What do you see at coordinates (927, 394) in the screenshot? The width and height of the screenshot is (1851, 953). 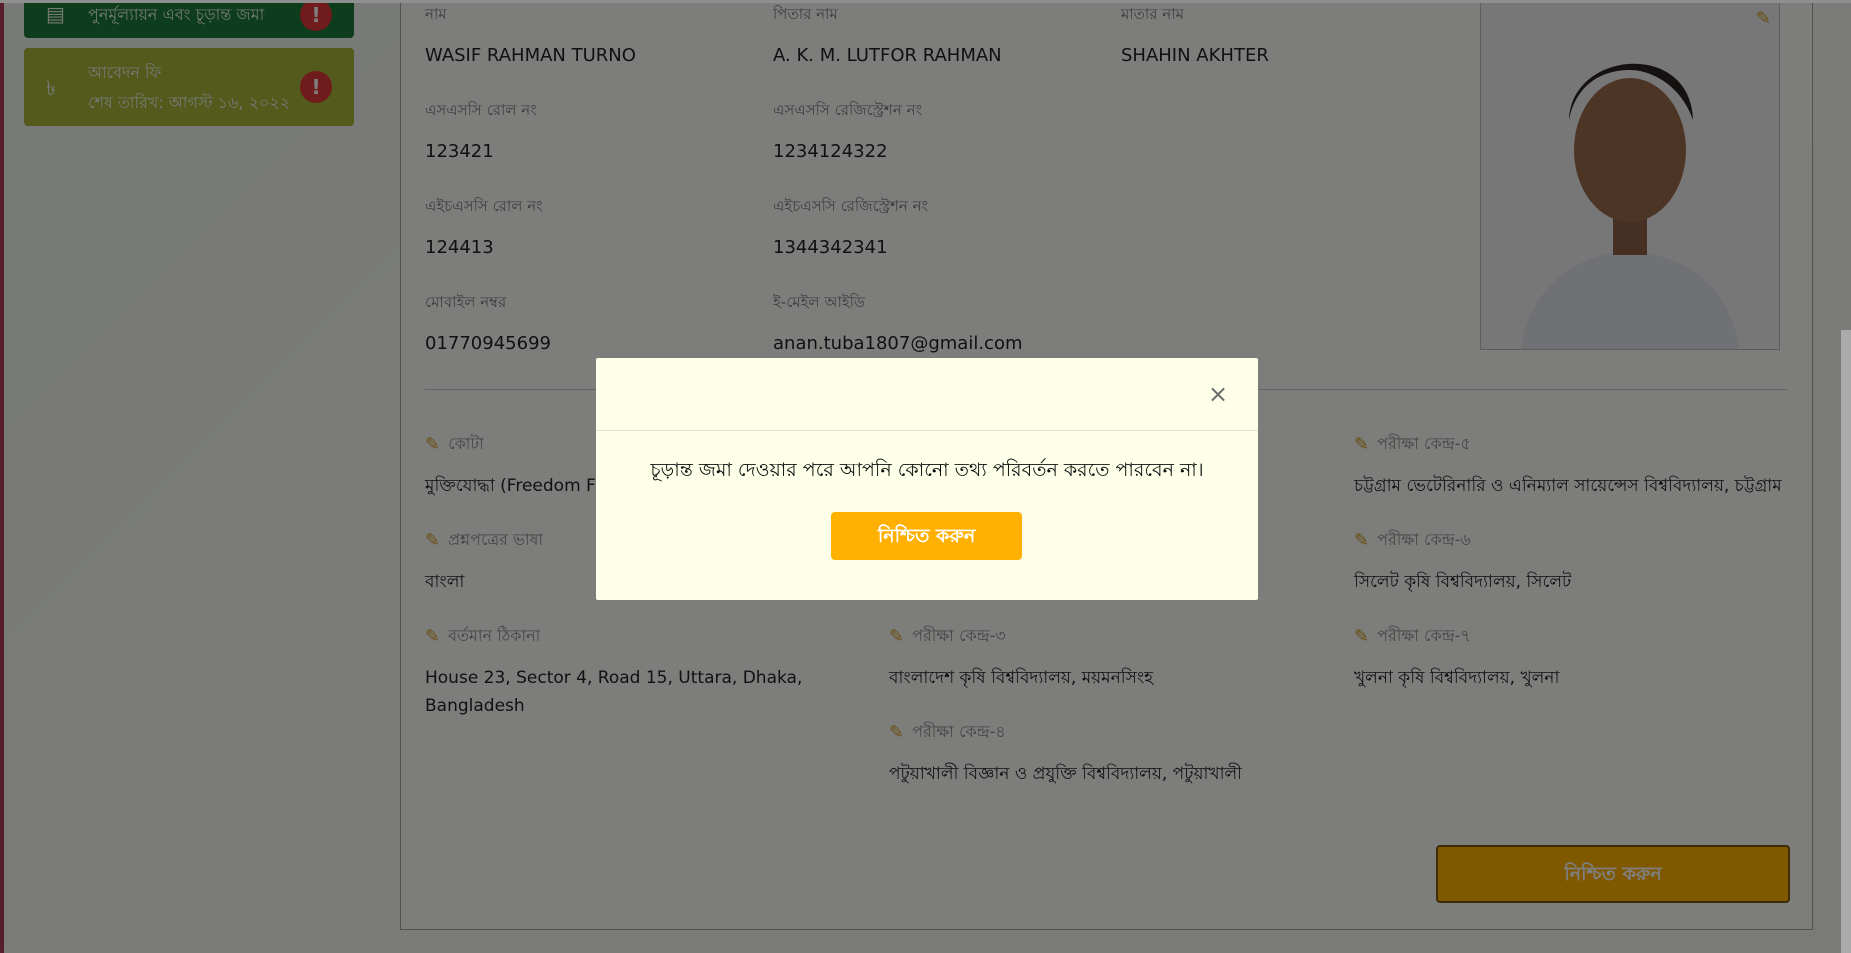 I see `modal-header: ×` at bounding box center [927, 394].